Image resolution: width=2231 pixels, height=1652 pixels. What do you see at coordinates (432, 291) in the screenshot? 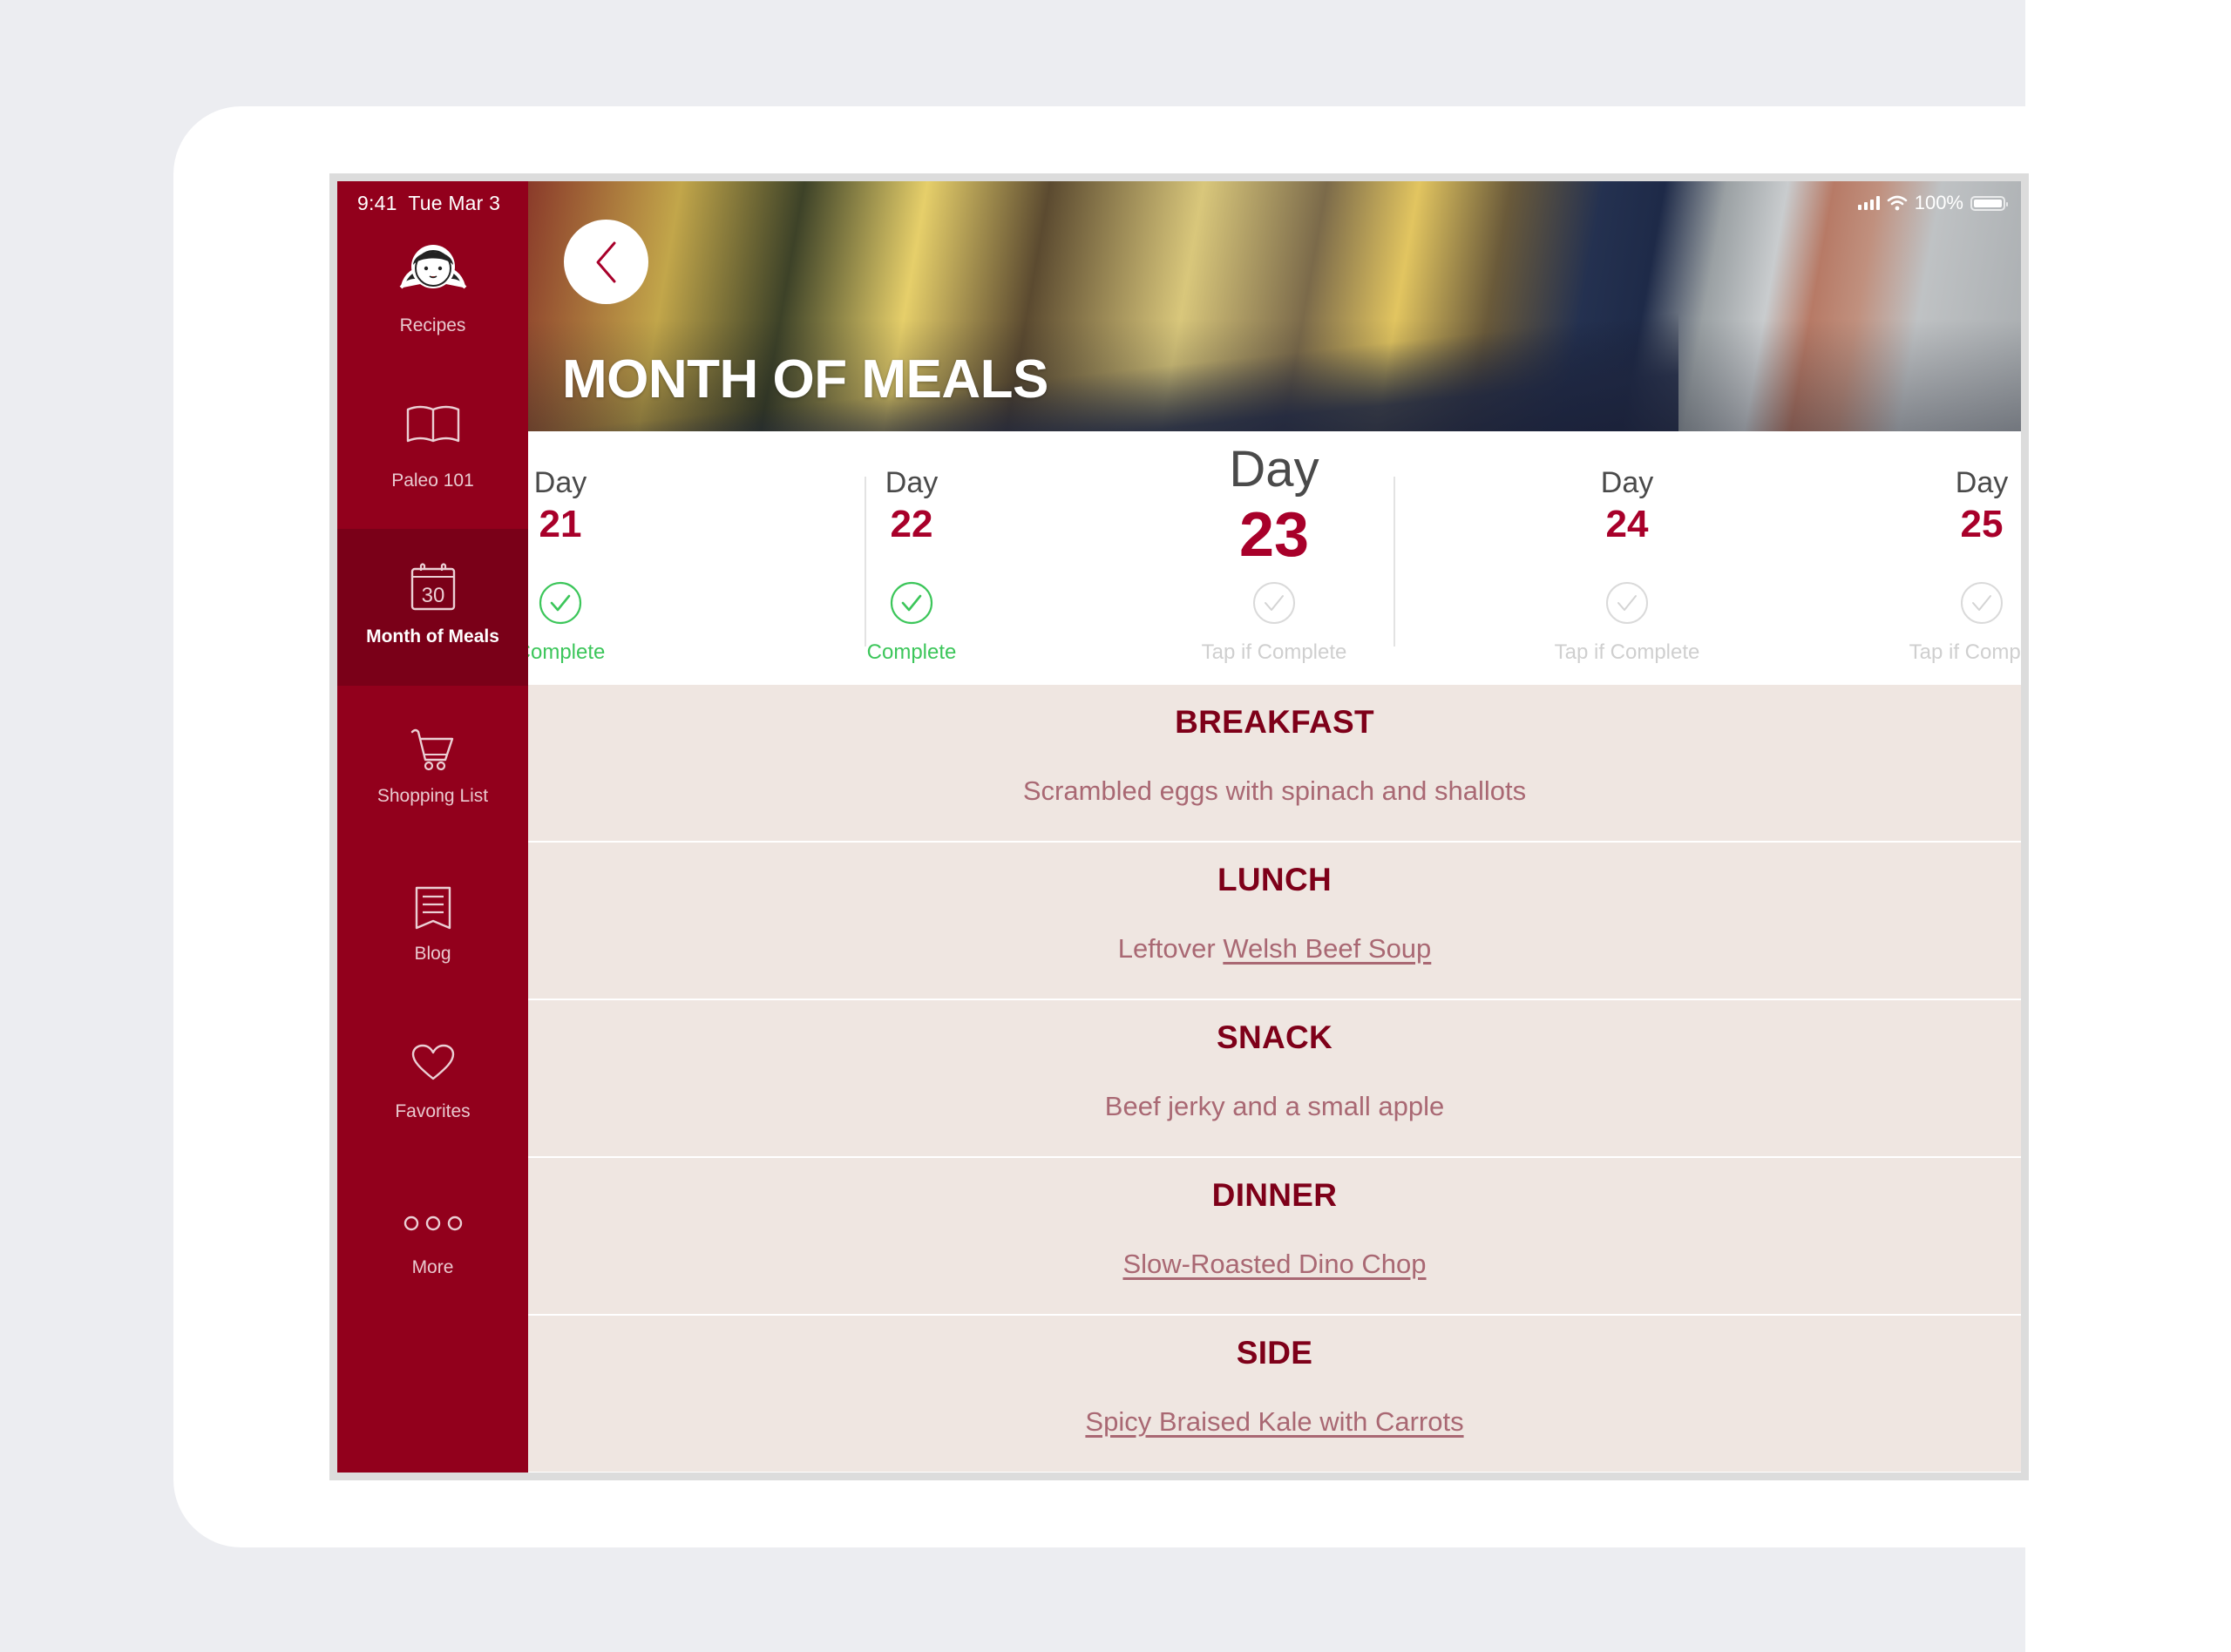
I see `sidebar-item-recipes: Recipes` at bounding box center [432, 291].